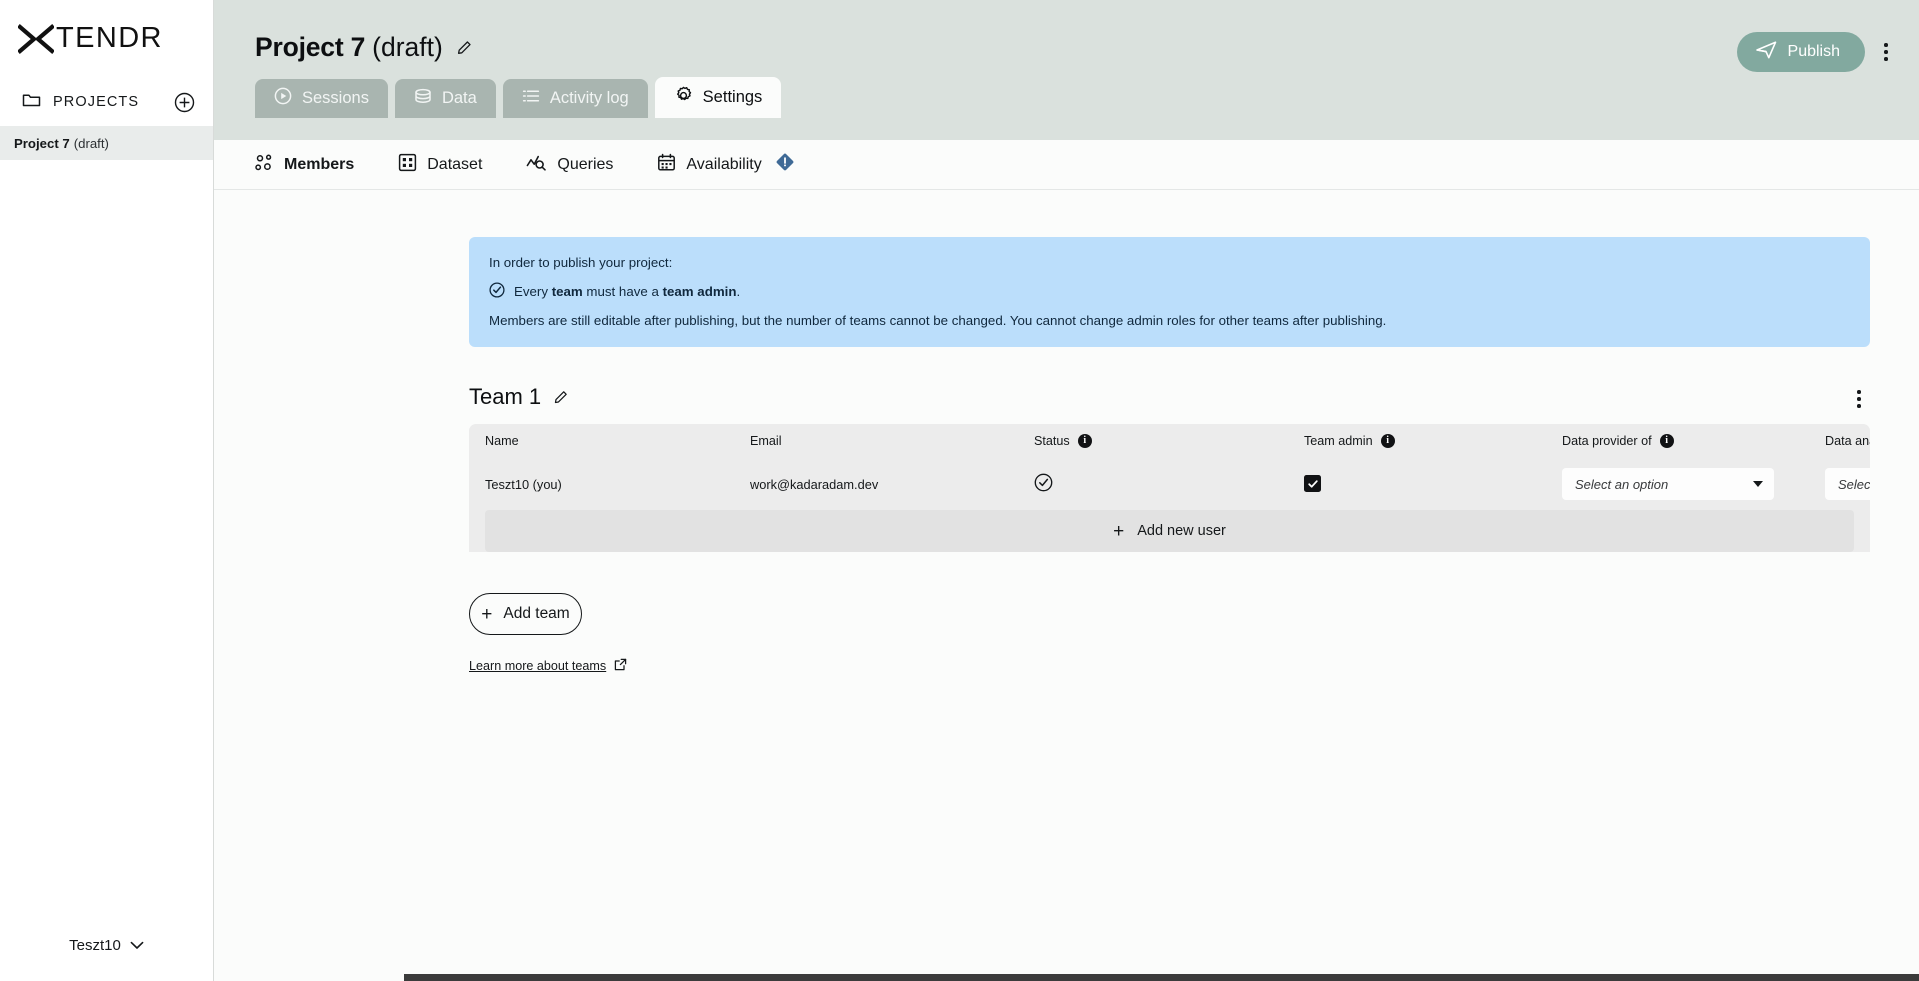 The height and width of the screenshot is (981, 1919). Describe the element at coordinates (699, 291) in the screenshot. I see `banner-bold-team-admin: team admin` at that location.